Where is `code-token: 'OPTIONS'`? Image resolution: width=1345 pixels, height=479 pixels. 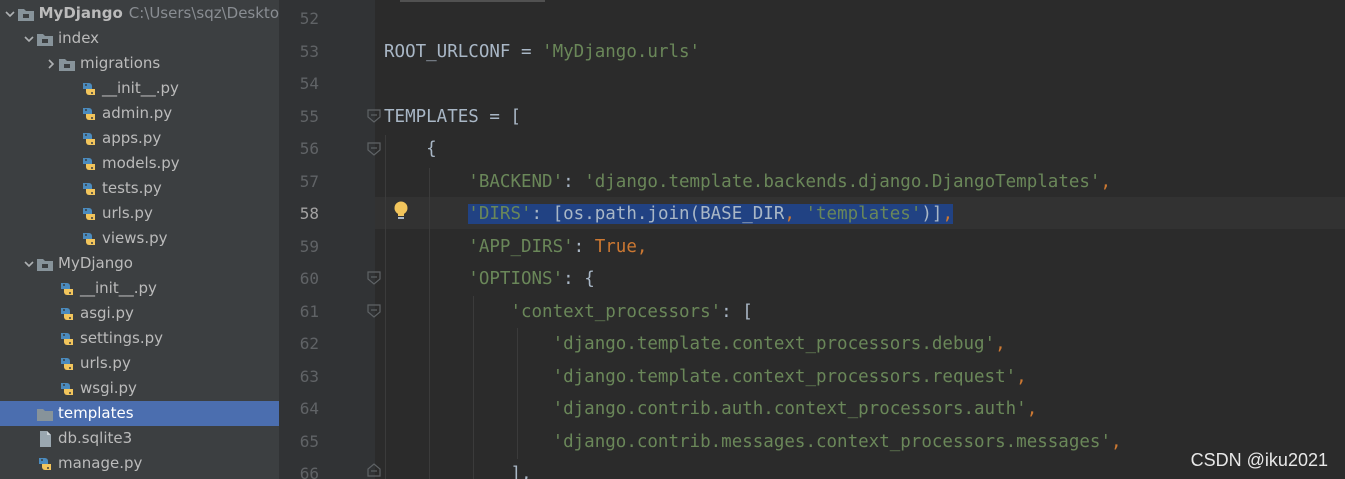
code-token: 'OPTIONS' is located at coordinates (516, 279).